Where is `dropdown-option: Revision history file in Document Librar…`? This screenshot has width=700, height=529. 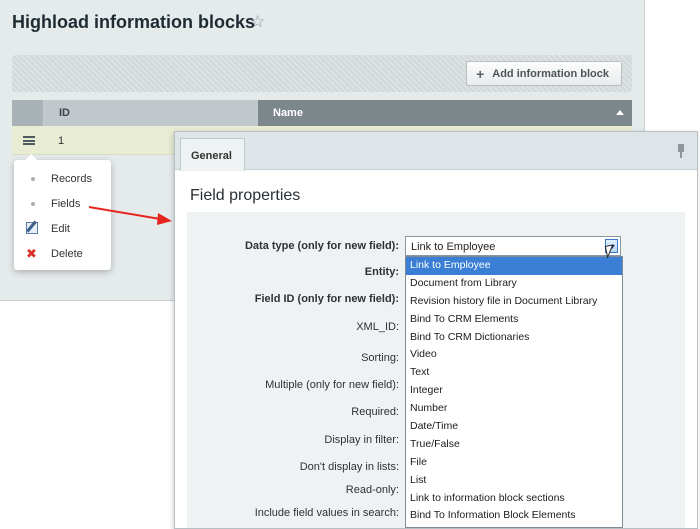
dropdown-option: Revision history file in Document Librar… is located at coordinates (514, 302).